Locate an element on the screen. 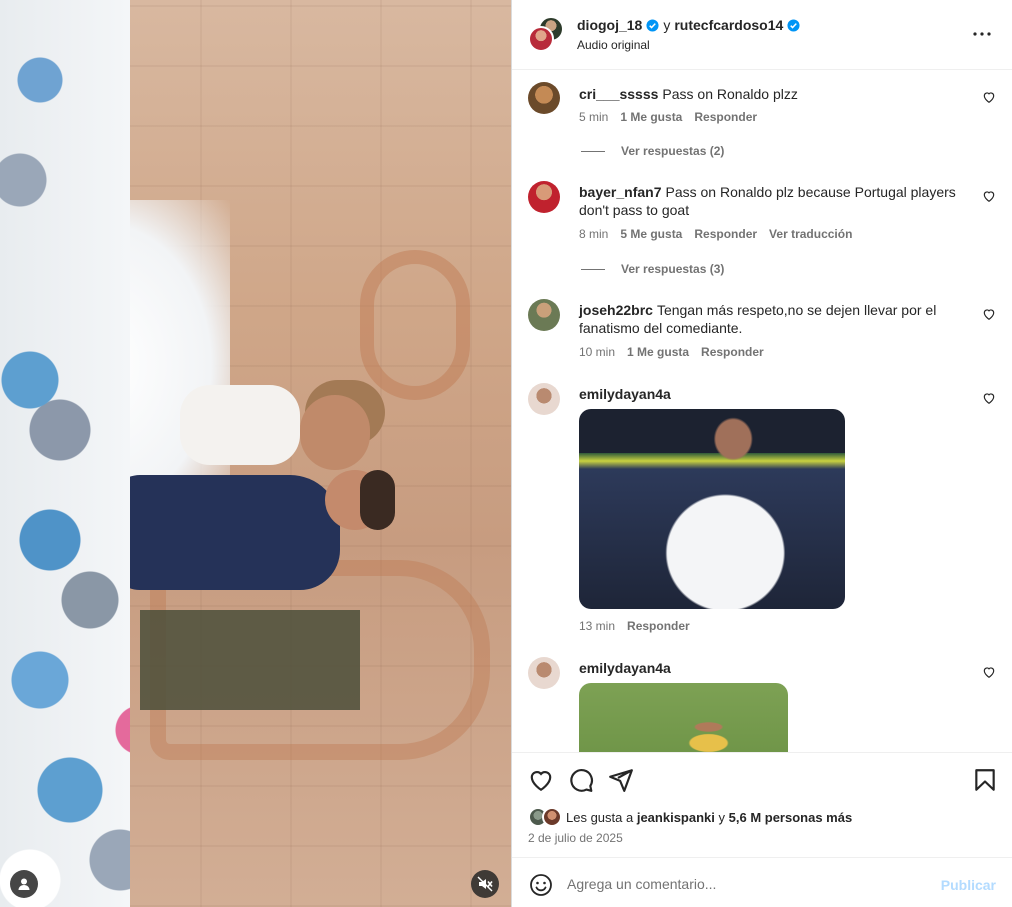  comment-meta: 13 min Responder is located at coordinates (634, 626).